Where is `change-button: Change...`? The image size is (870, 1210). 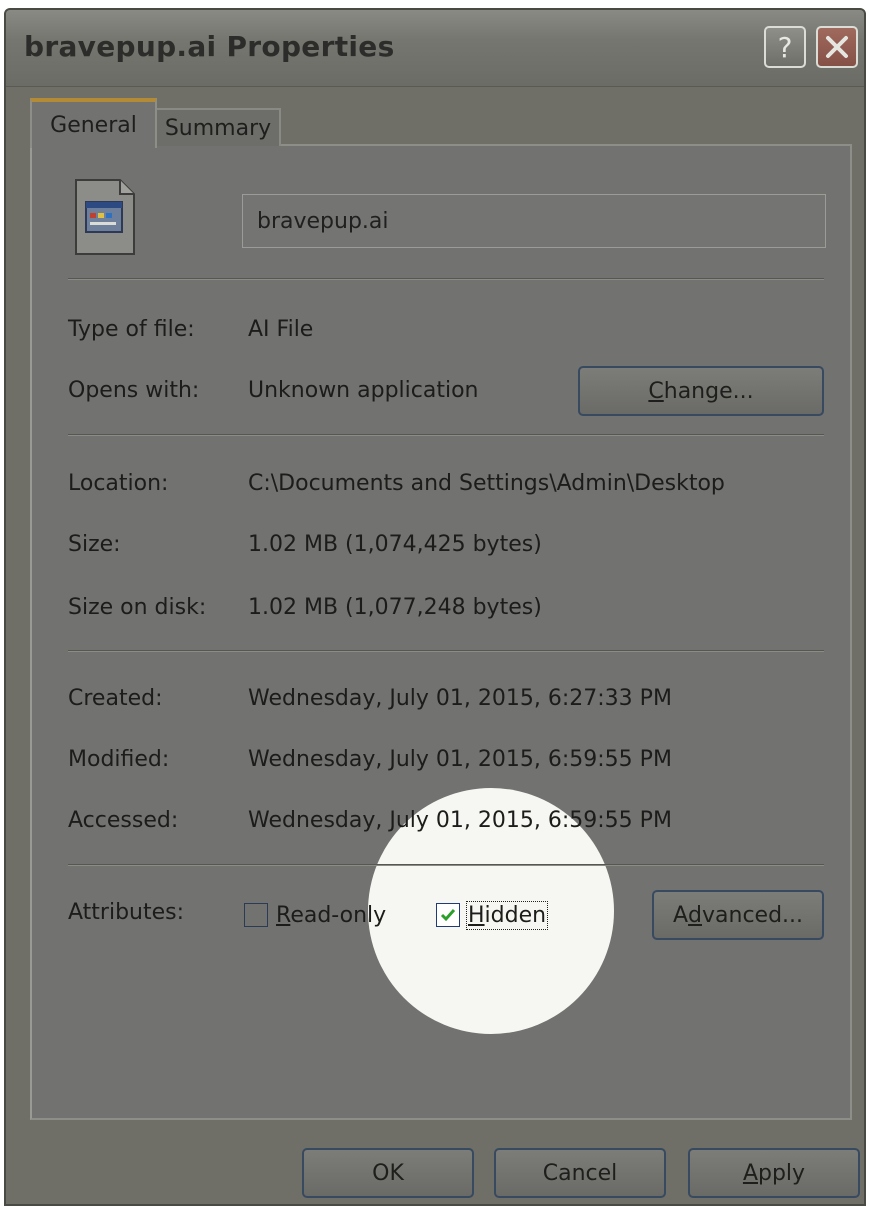 change-button: Change... is located at coordinates (701, 391).